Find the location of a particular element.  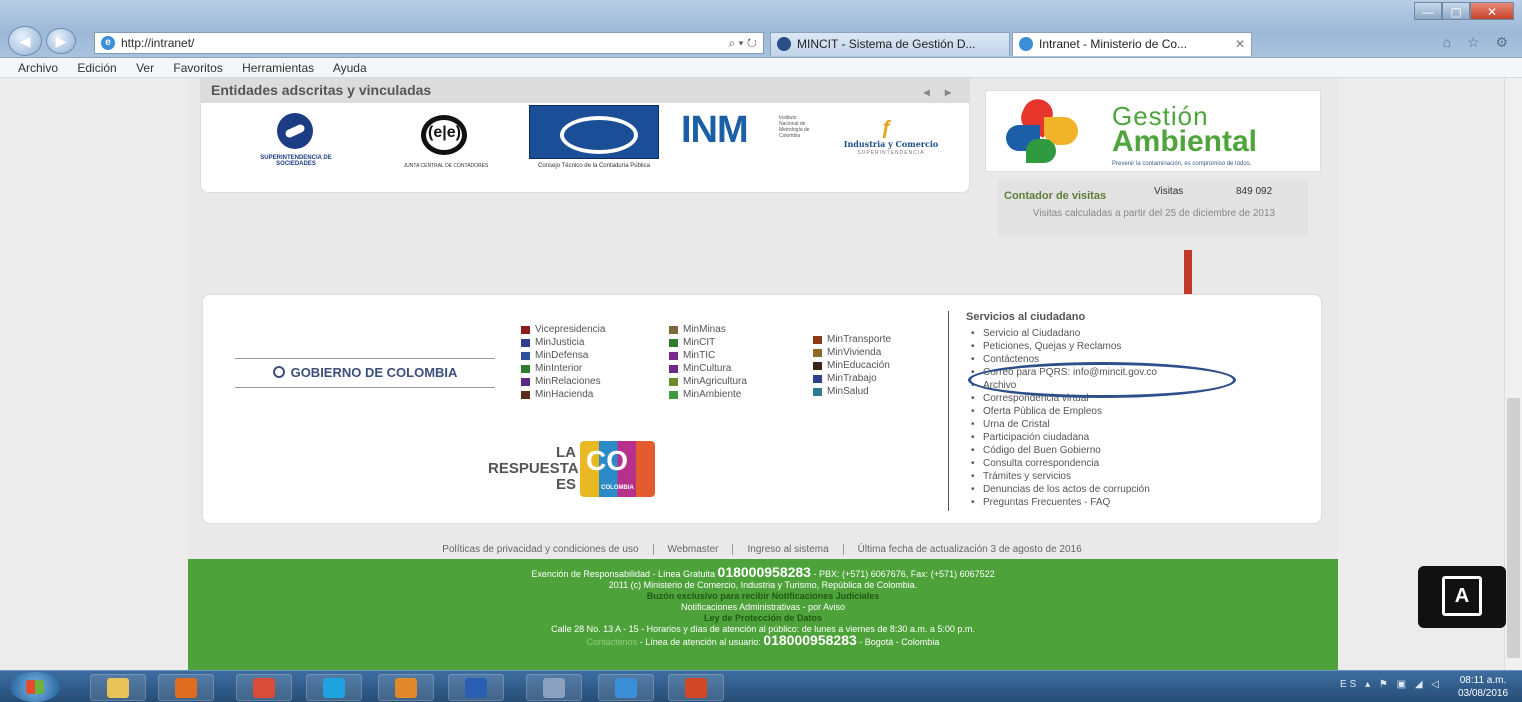

footer-link-webmaster: Webmaster is located at coordinates (692, 549).